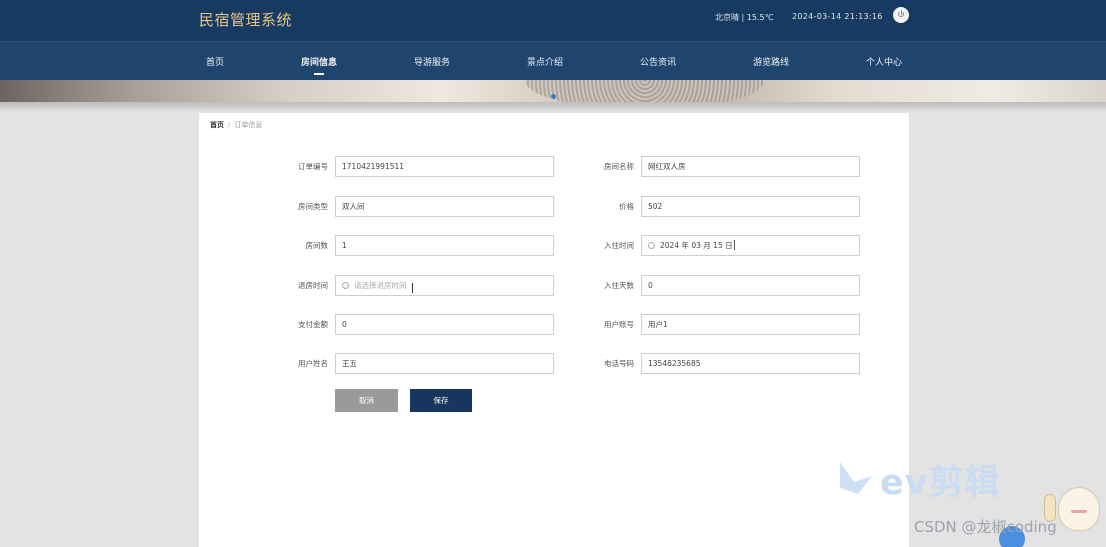 Image resolution: width=1106 pixels, height=547 pixels. Describe the element at coordinates (432, 61) in the screenshot. I see `nav-item-guide-service: 导游服务` at that location.